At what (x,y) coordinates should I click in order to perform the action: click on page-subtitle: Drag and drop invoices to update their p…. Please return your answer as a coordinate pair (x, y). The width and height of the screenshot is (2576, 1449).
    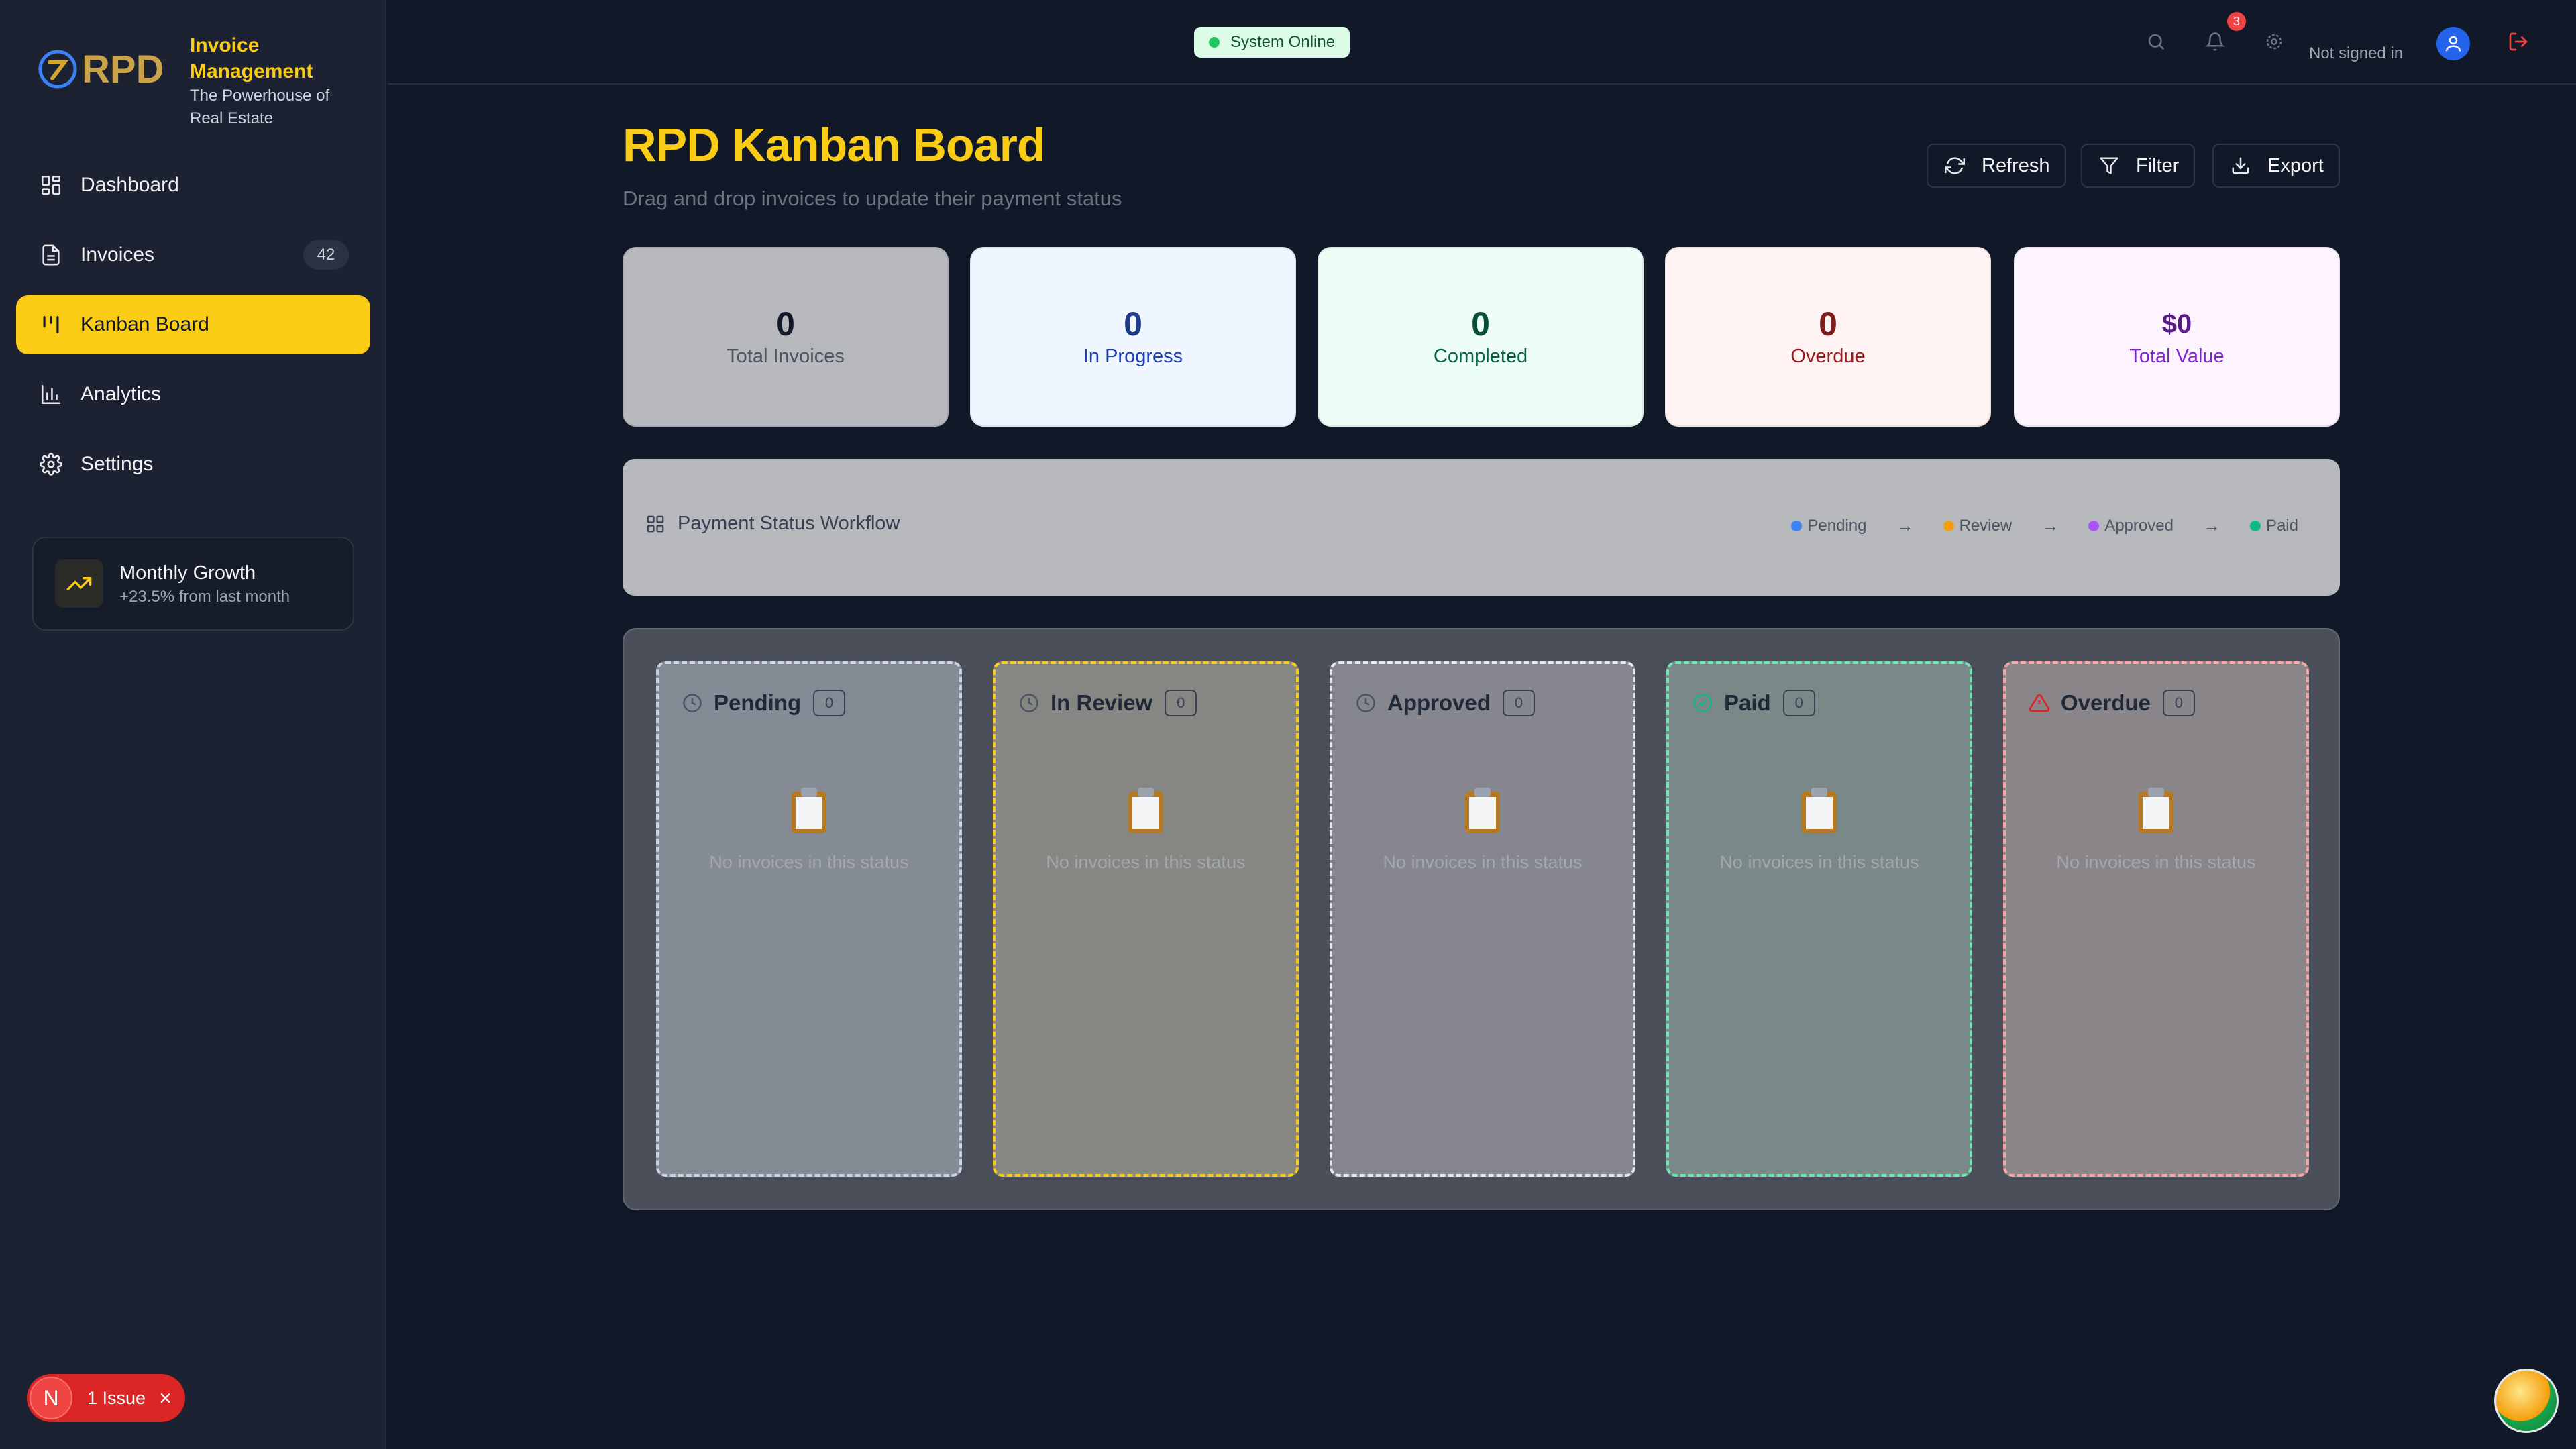
    Looking at the image, I should click on (872, 198).